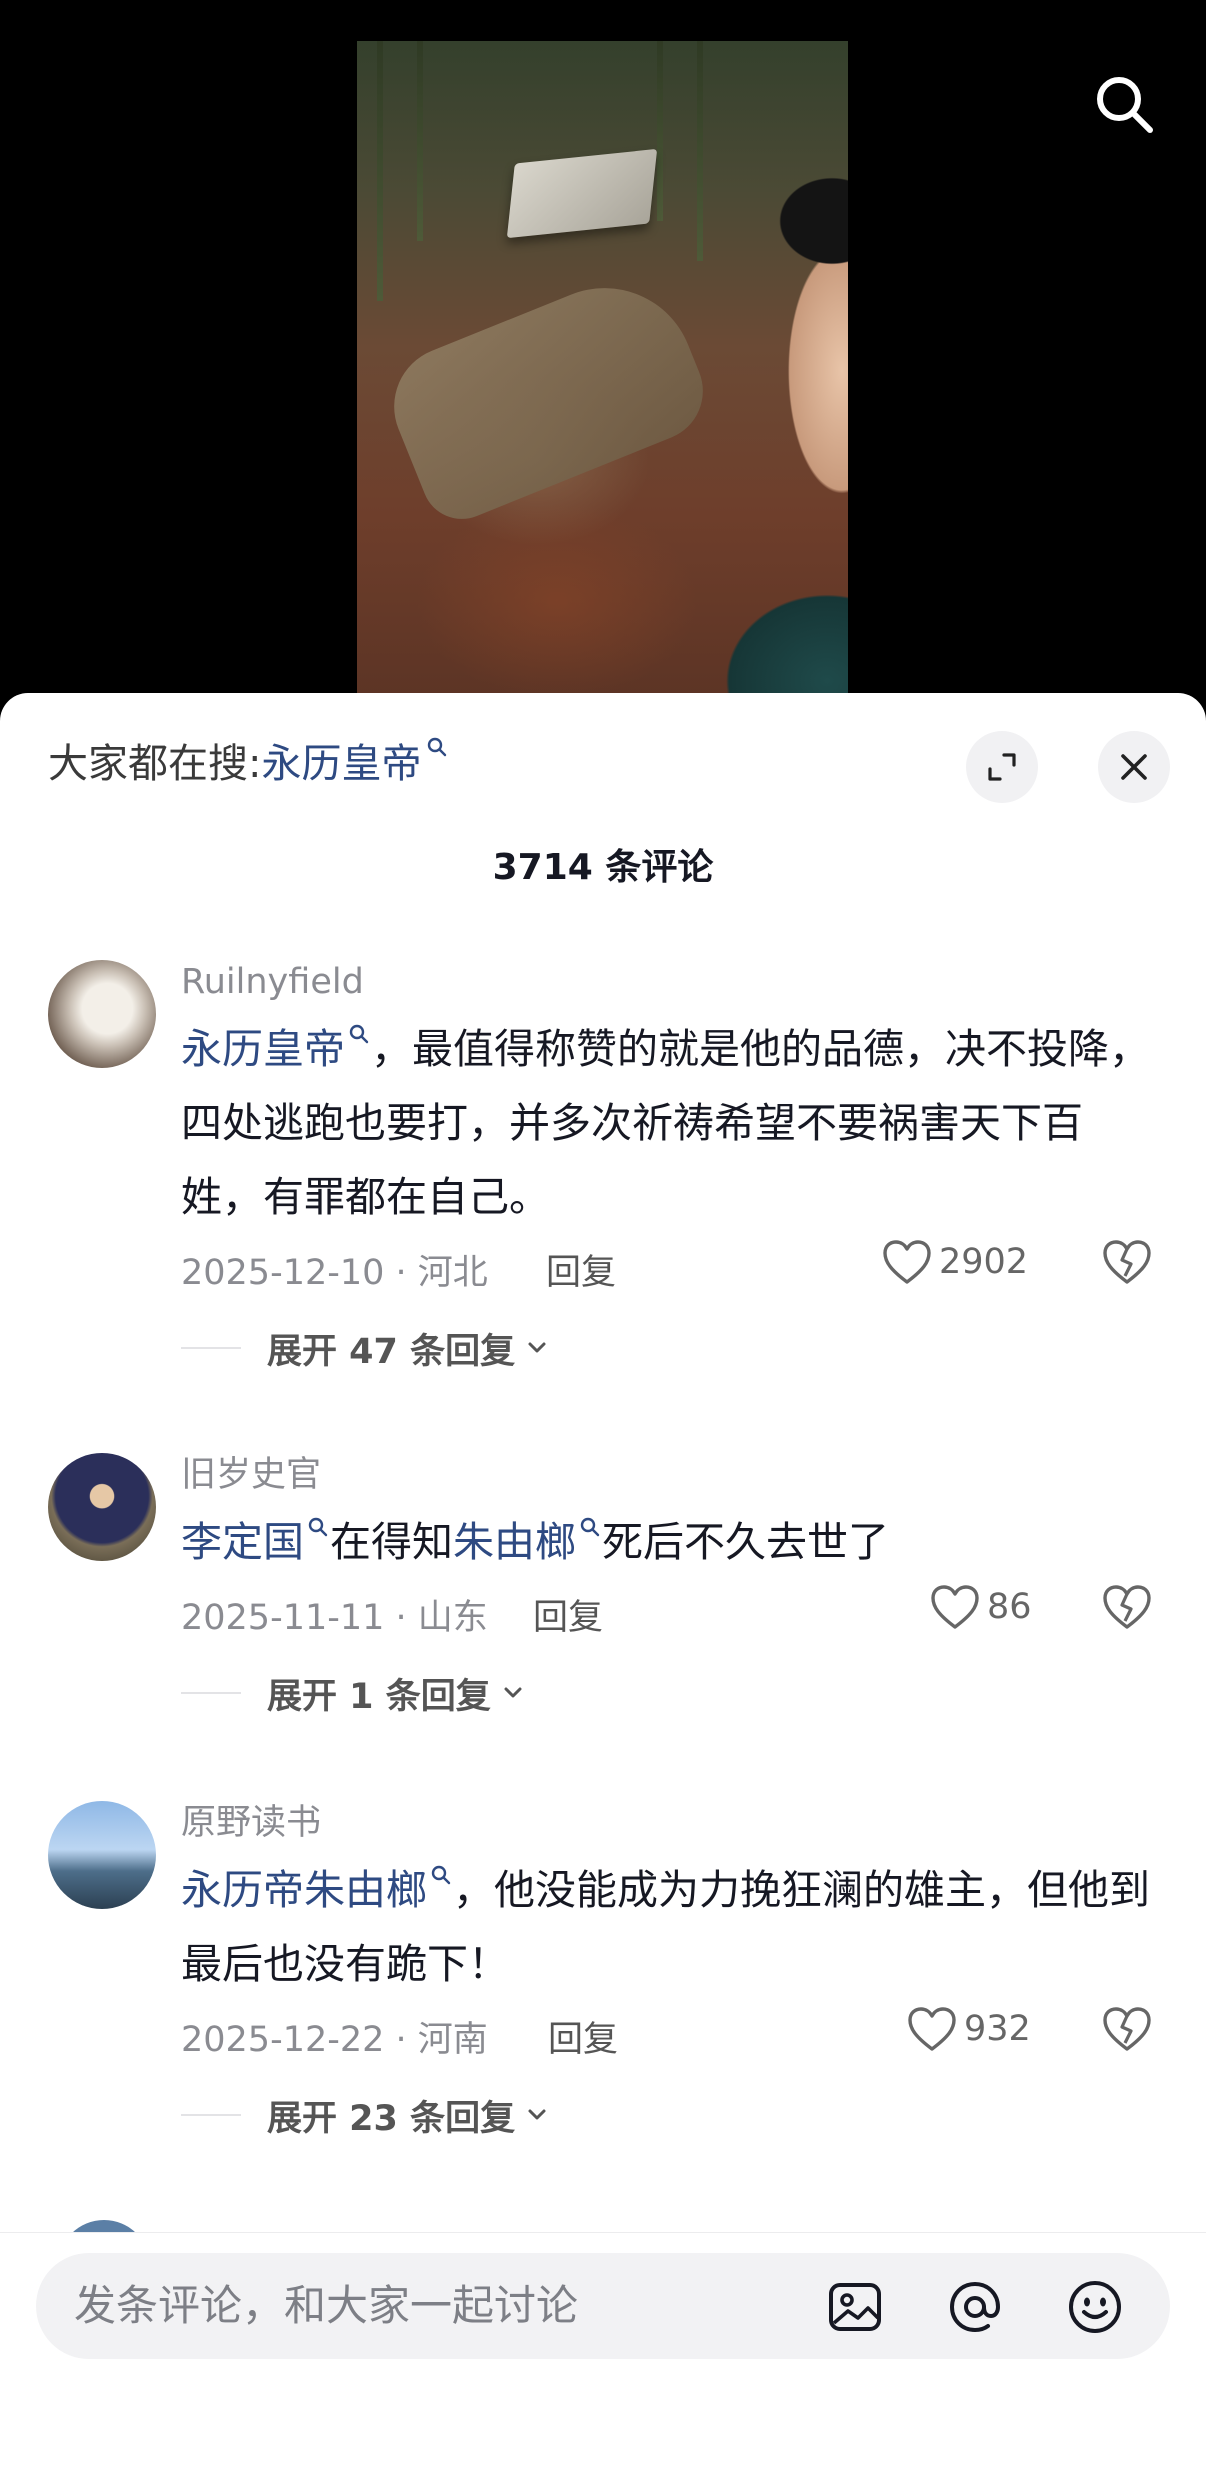 The image size is (1206, 2478). Describe the element at coordinates (1009, 1607) in the screenshot. I see `like-count: 86` at that location.